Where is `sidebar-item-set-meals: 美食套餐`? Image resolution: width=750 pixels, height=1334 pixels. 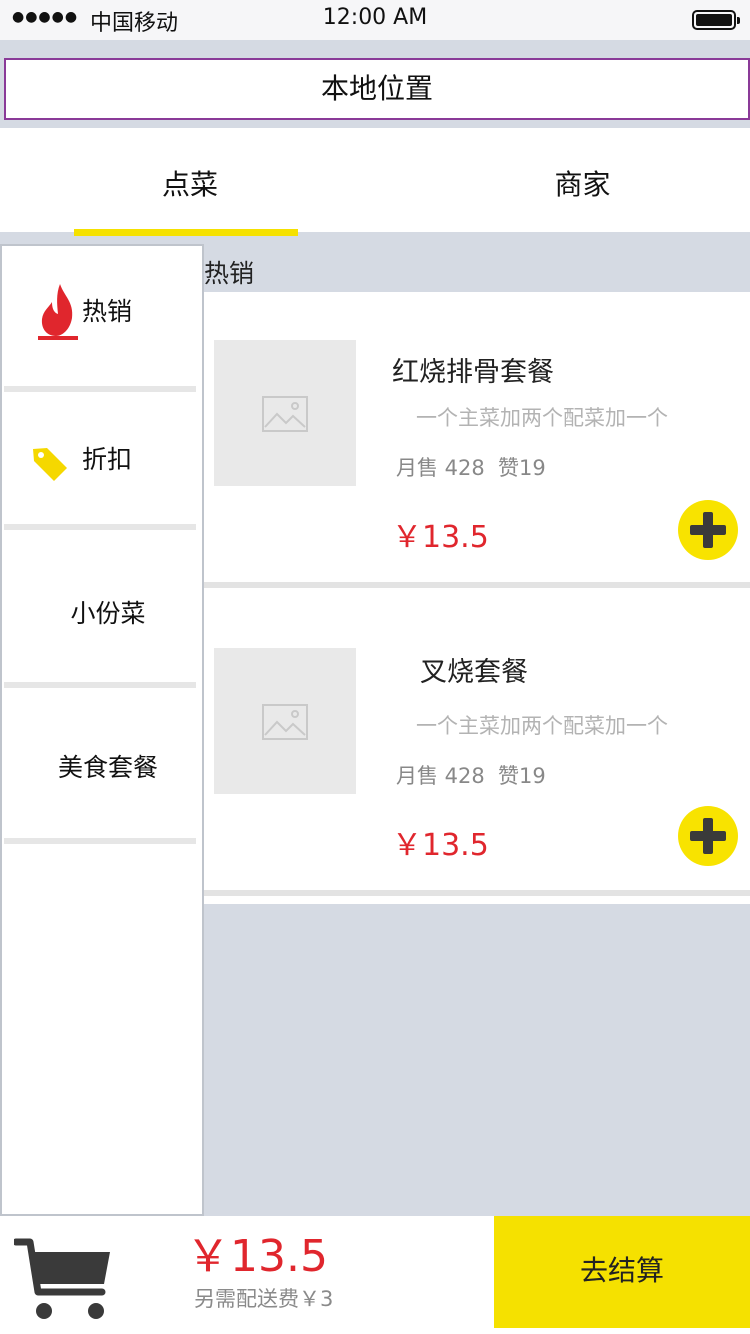 sidebar-item-set-meals: 美食套餐 is located at coordinates (99, 763).